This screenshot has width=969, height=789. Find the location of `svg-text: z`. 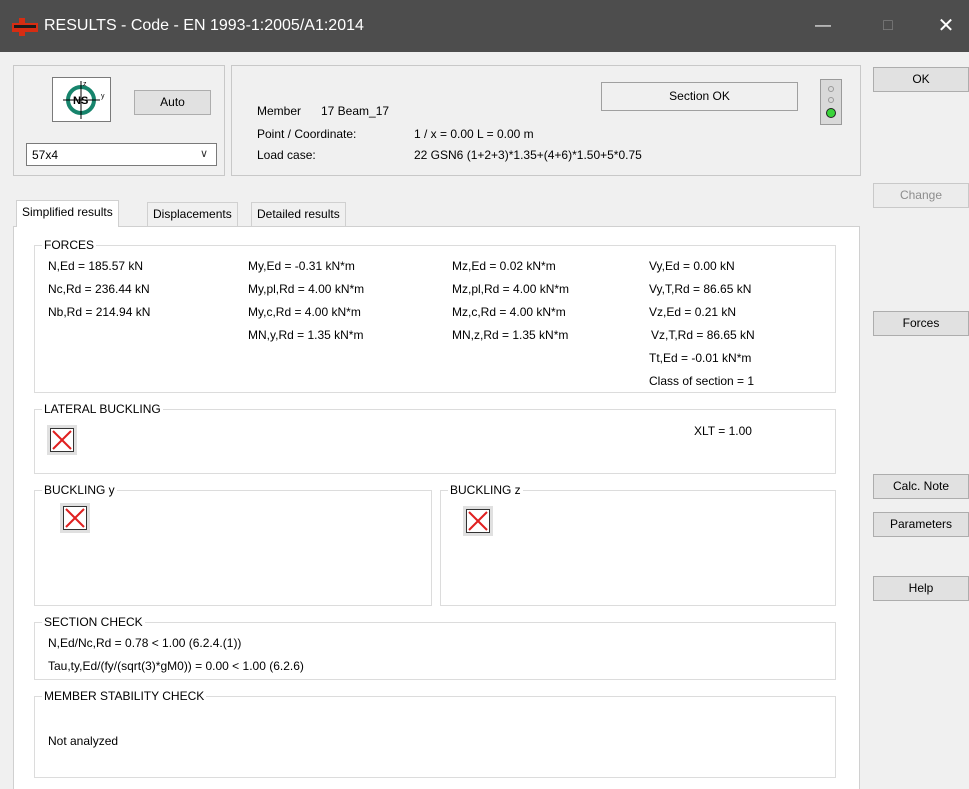

svg-text: z is located at coordinates (85, 84).